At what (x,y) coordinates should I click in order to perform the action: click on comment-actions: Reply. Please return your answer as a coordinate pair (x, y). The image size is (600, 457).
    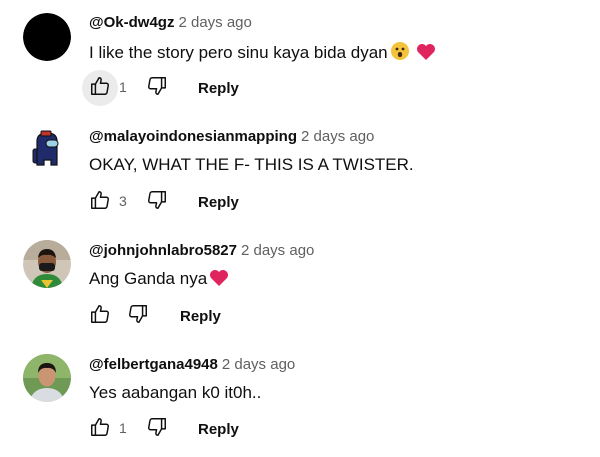
    Looking at the image, I should click on (232, 316).